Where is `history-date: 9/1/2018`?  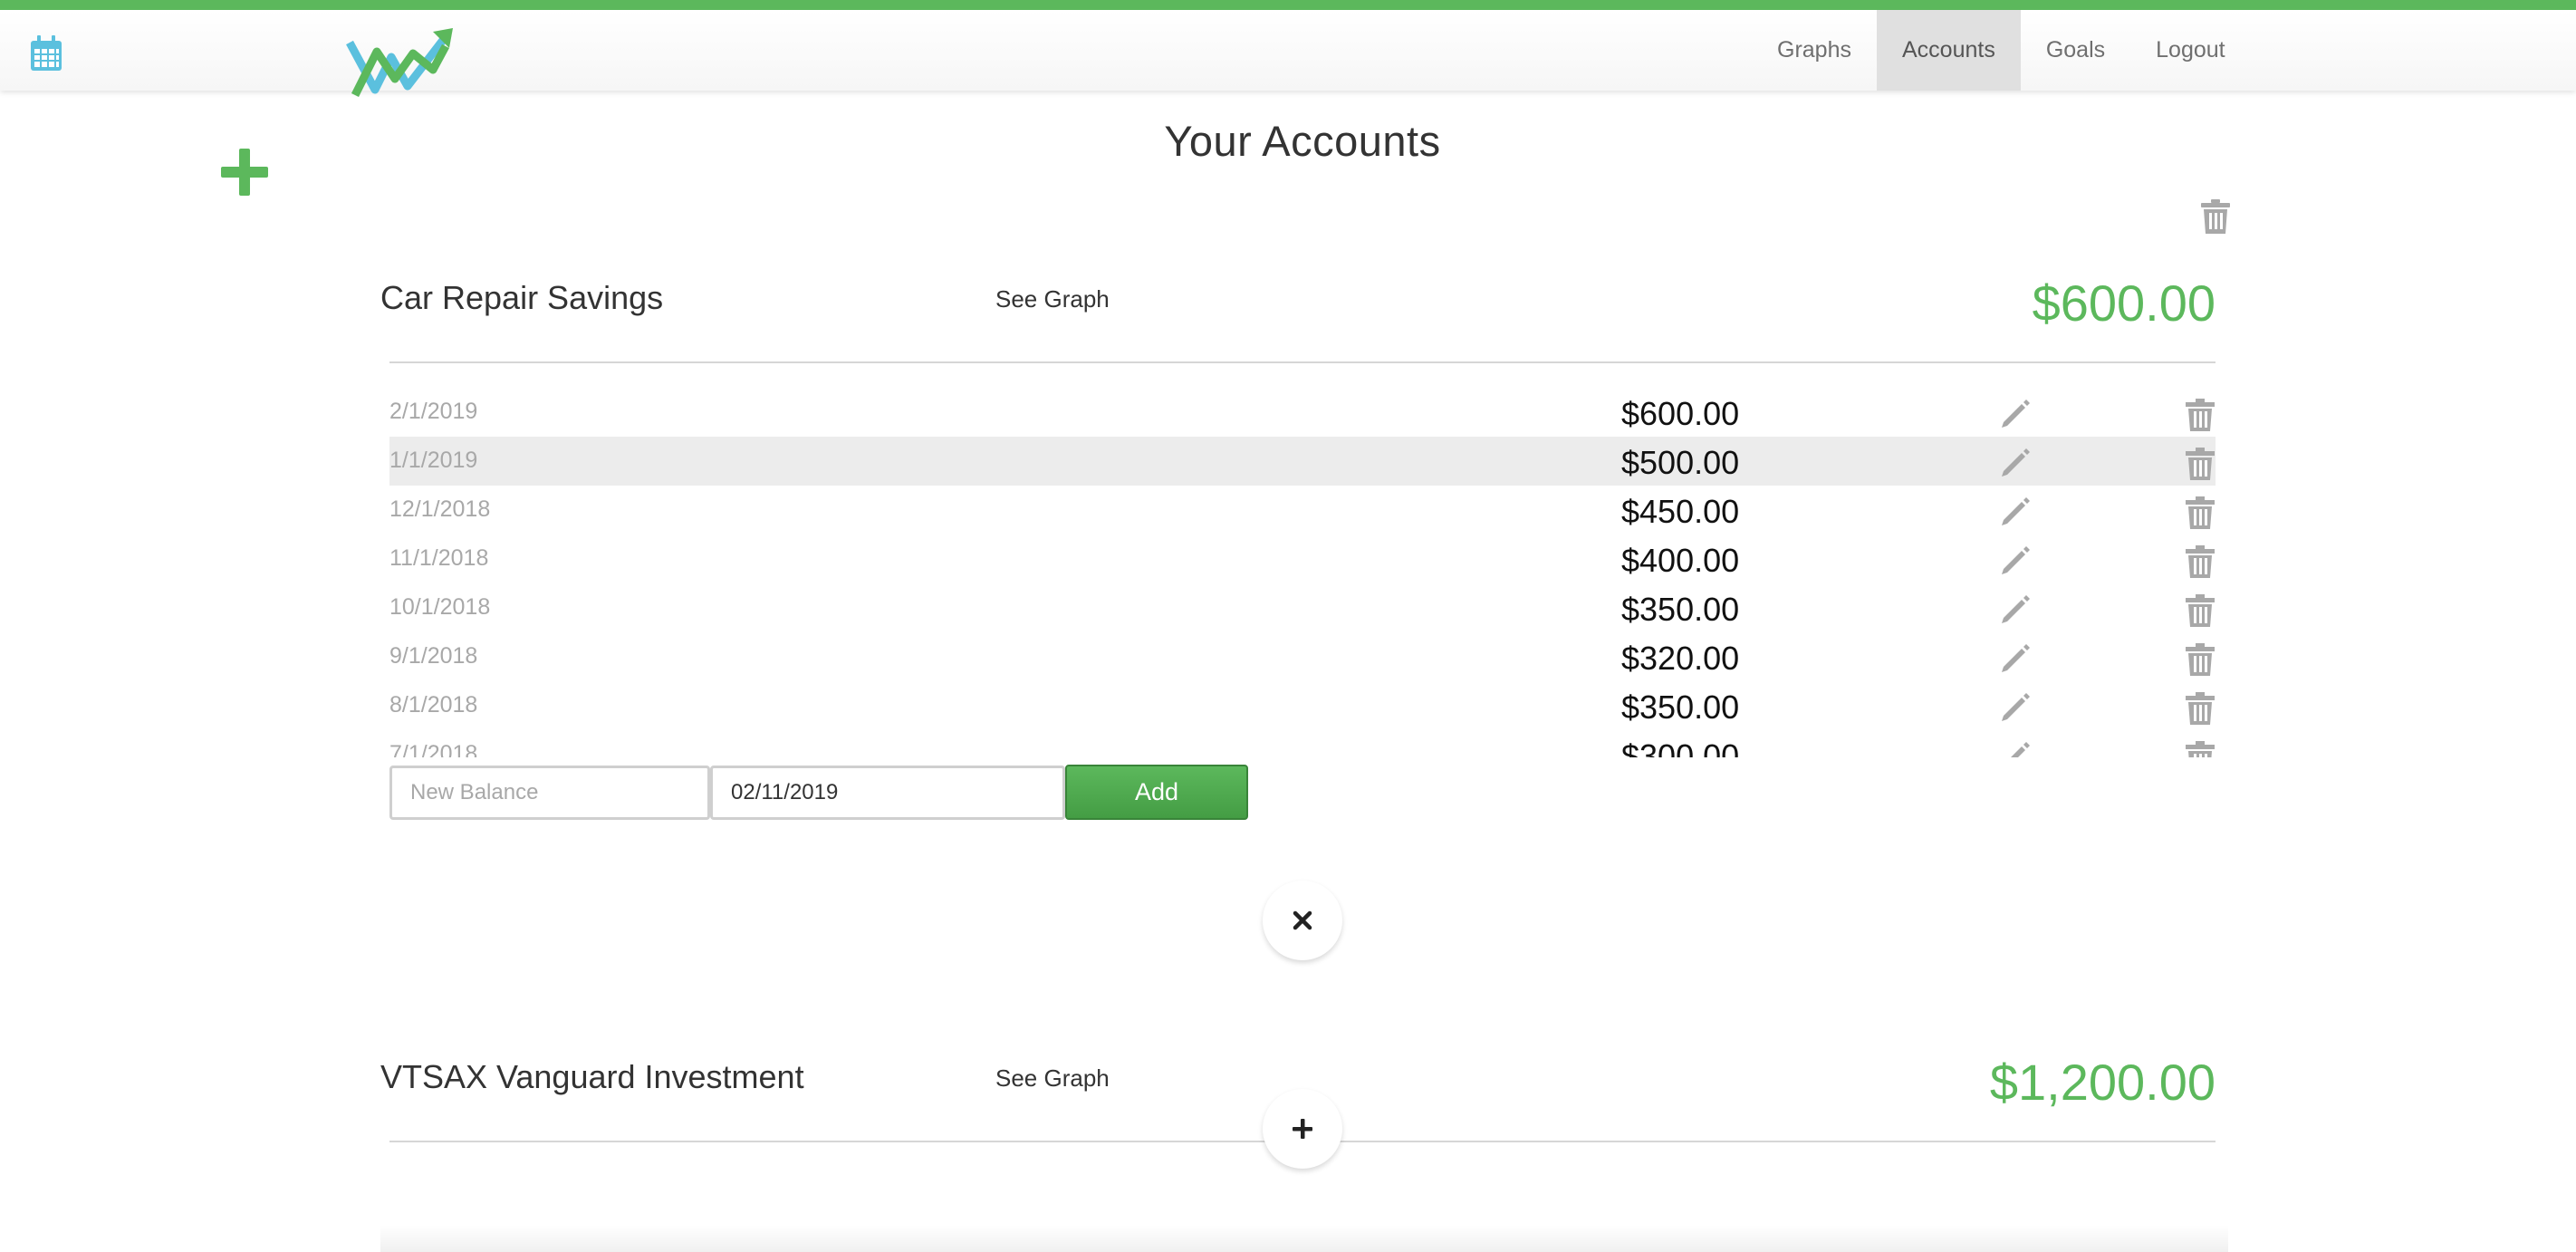
history-date: 9/1/2018 is located at coordinates (433, 656).